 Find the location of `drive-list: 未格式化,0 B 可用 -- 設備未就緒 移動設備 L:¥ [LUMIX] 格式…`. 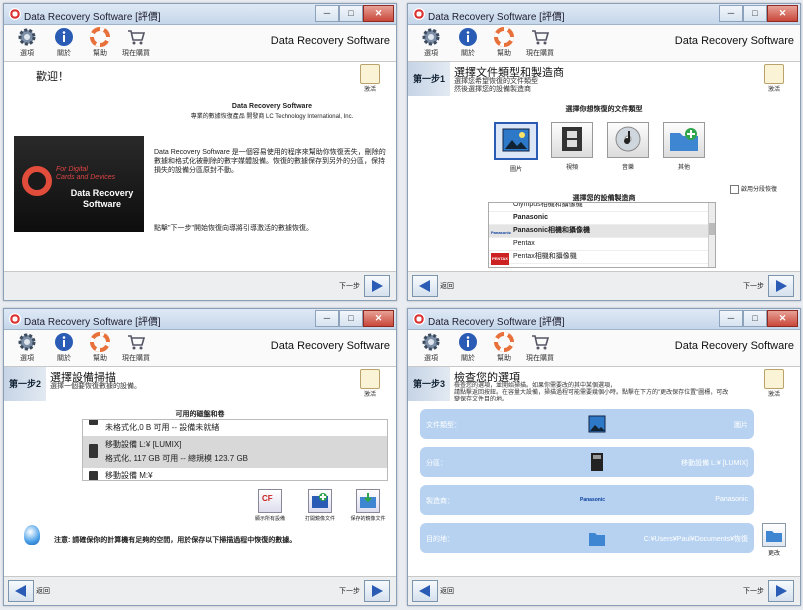

drive-list: 未格式化,0 B 可用 -- 設備未就緒 移動設備 L:¥ [LUMIX] 格式… is located at coordinates (235, 450).